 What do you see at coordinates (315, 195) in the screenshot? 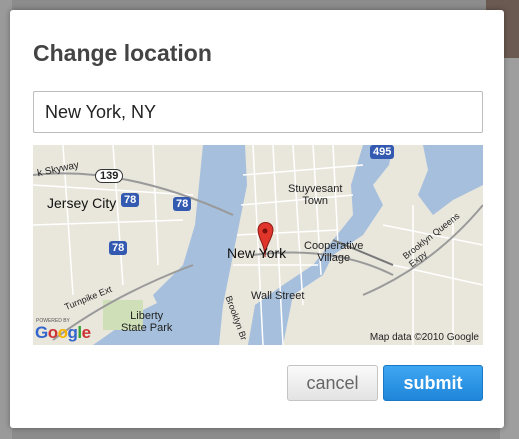
I see `map-label-stuyvesant-town: Stuyvesant Town` at bounding box center [315, 195].